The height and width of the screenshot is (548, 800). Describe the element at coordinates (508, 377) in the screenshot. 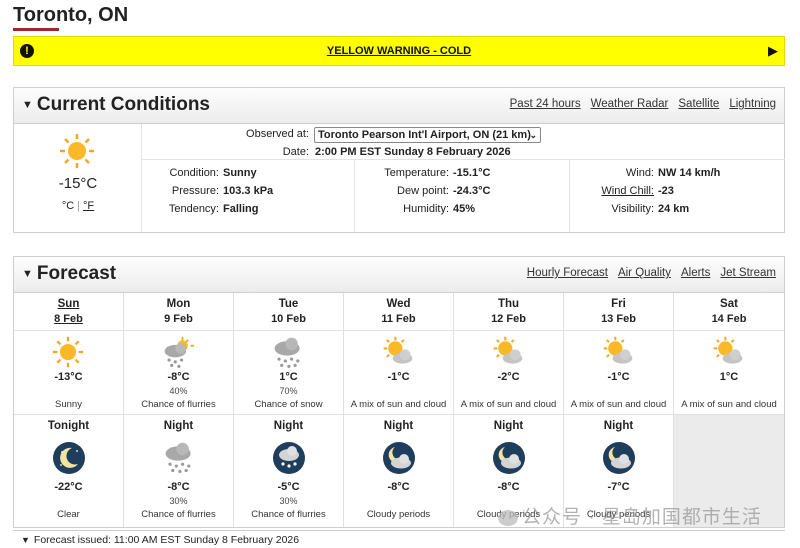

I see `day-temperature: -2°C` at that location.